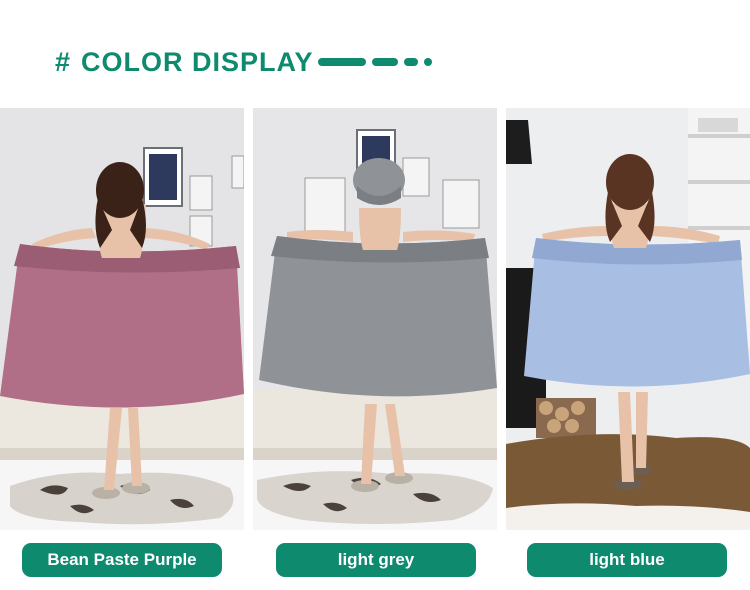 This screenshot has width=750, height=590. What do you see at coordinates (627, 560) in the screenshot?
I see `color-option-light-blue: light blue` at bounding box center [627, 560].